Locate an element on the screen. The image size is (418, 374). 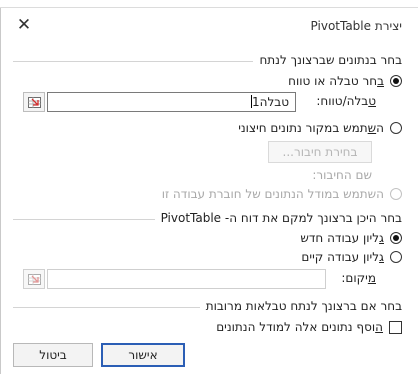
new-worksheet-option: גליון עבודה חדש is located at coordinates (351, 238).